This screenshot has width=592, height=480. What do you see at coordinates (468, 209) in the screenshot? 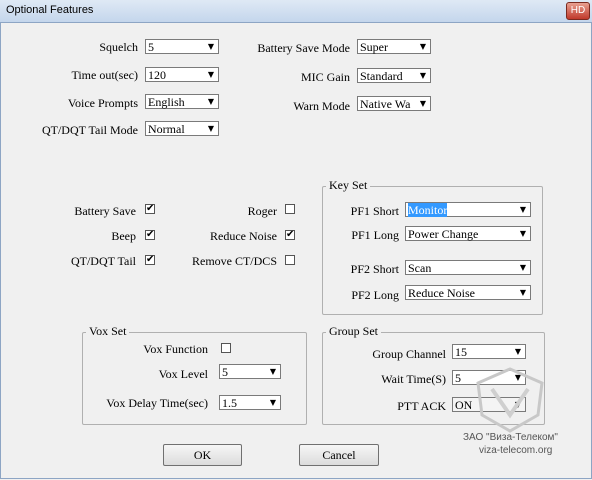
I see `pf1-short-select: Monitor ▼` at bounding box center [468, 209].